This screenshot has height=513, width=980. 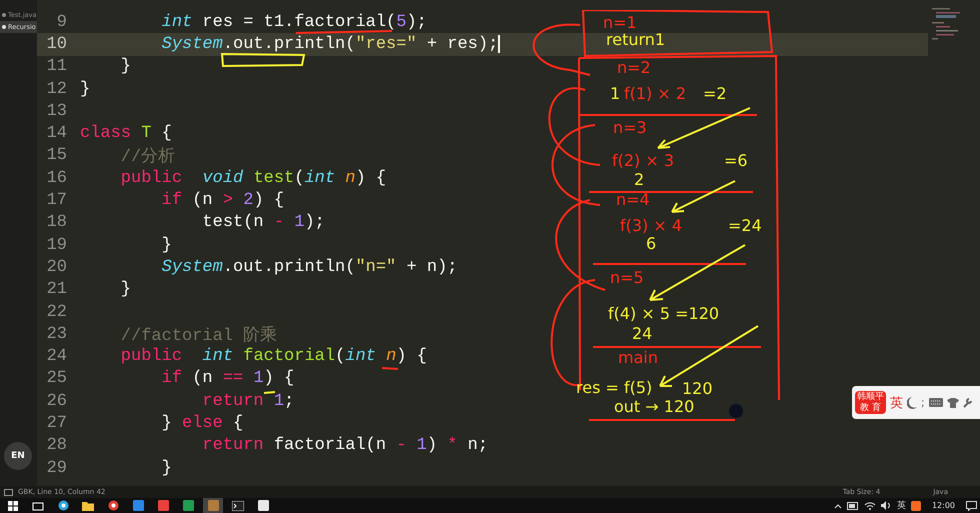 I want to click on handwritten-note: 1, so click(x=615, y=94).